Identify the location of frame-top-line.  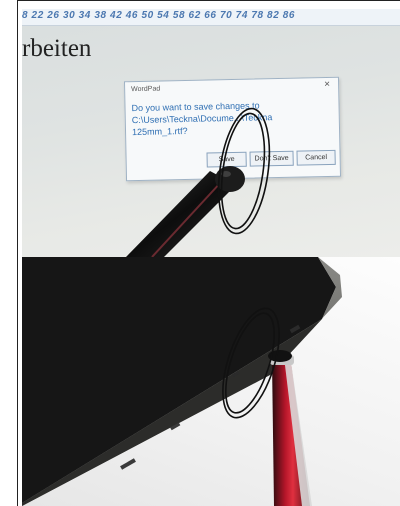
(208, 0).